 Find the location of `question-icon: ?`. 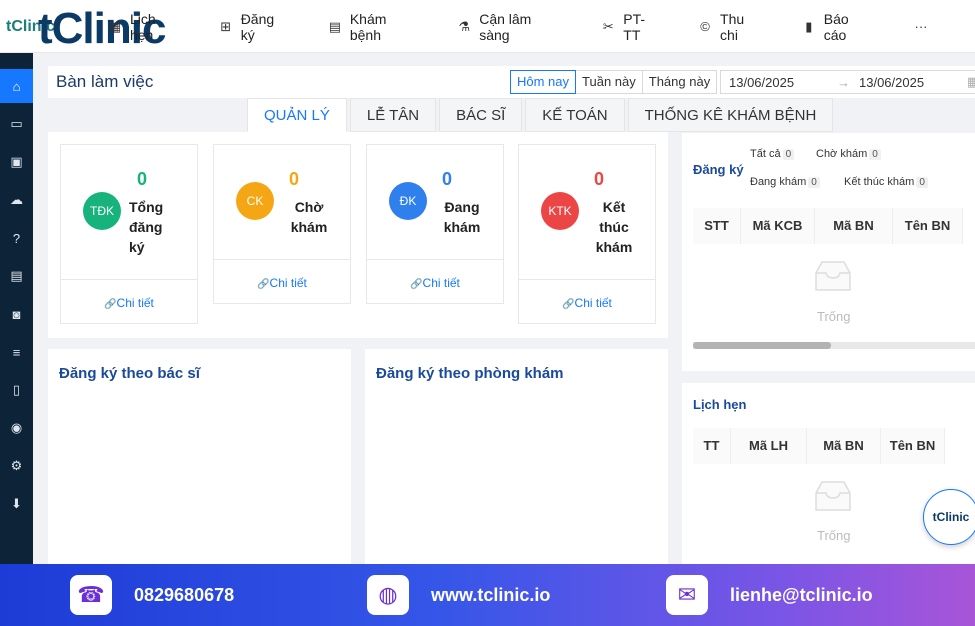

question-icon: ? is located at coordinates (16, 238).